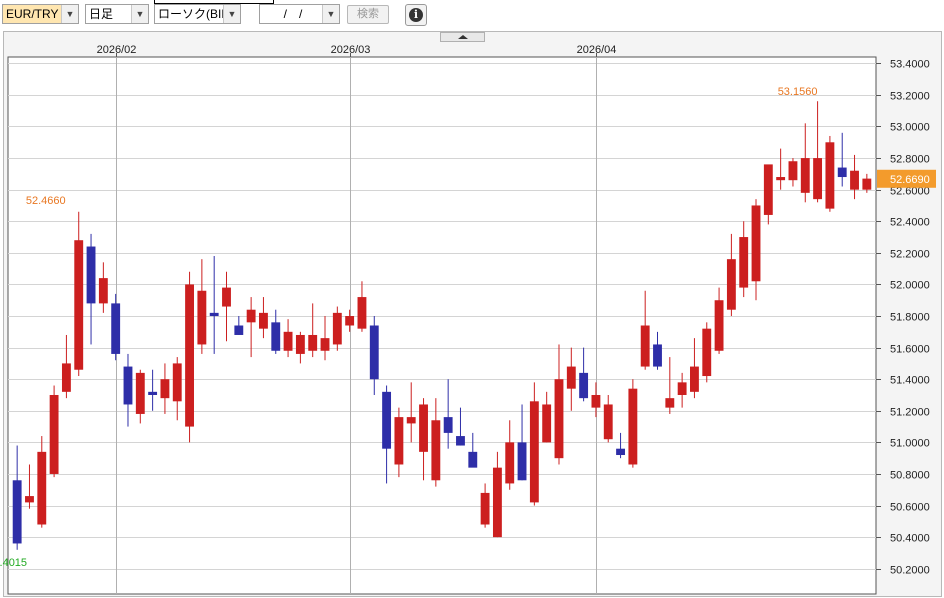 The height and width of the screenshot is (598, 944). I want to click on x-tick-label: 2026/02, so click(117, 50).